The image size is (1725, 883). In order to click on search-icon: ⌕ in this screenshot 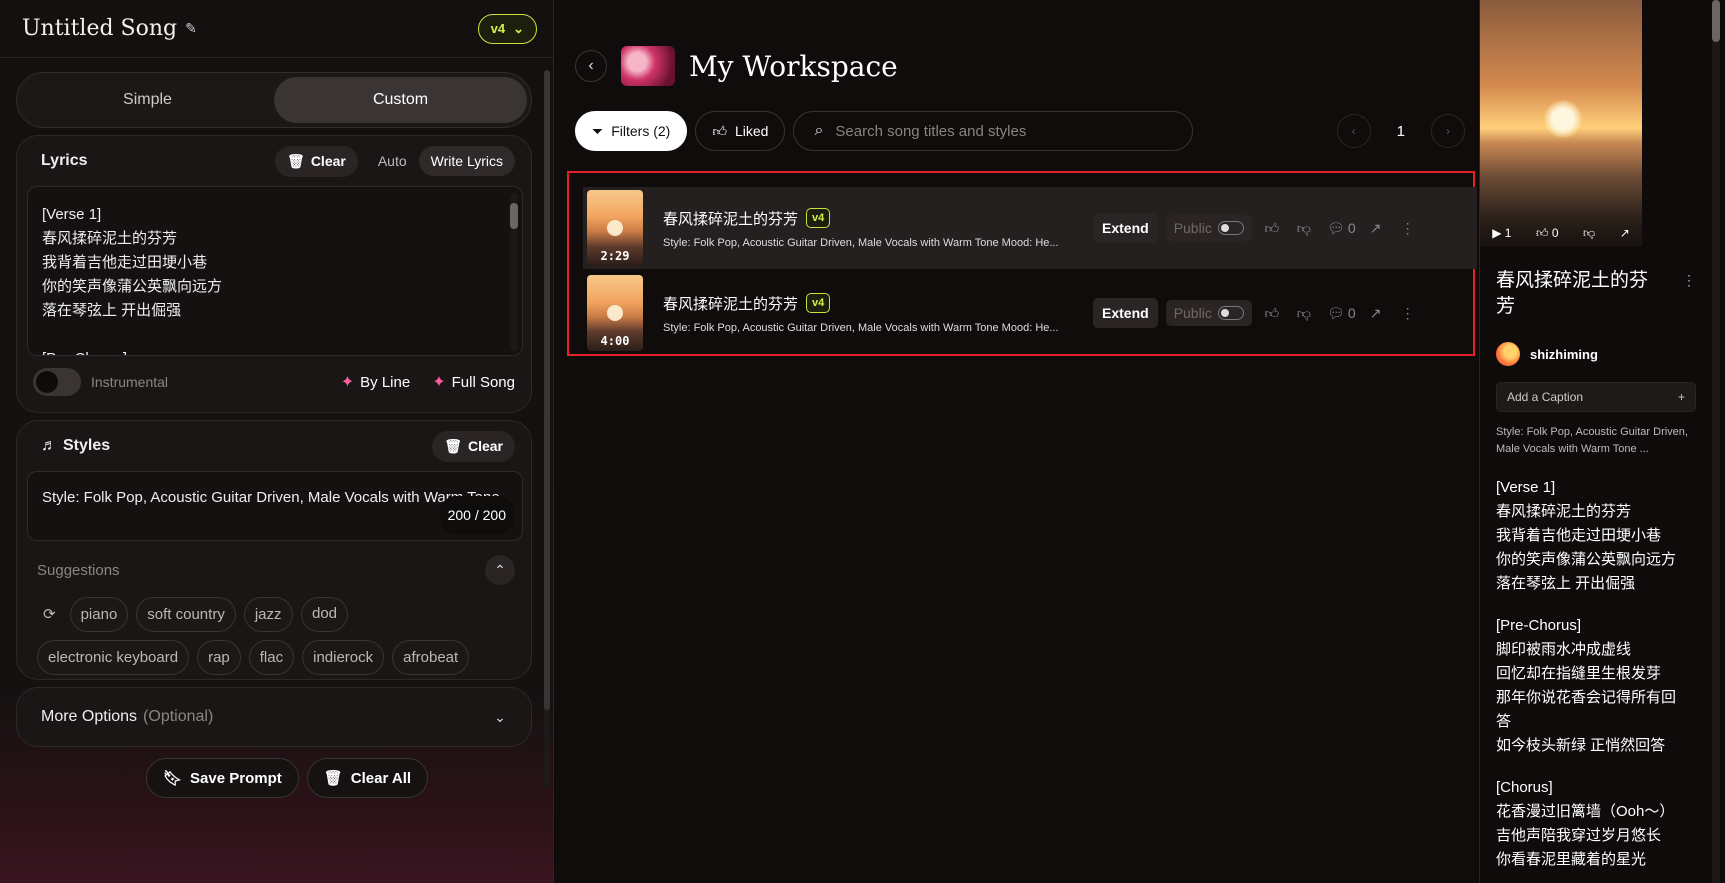, I will do `click(819, 130)`.